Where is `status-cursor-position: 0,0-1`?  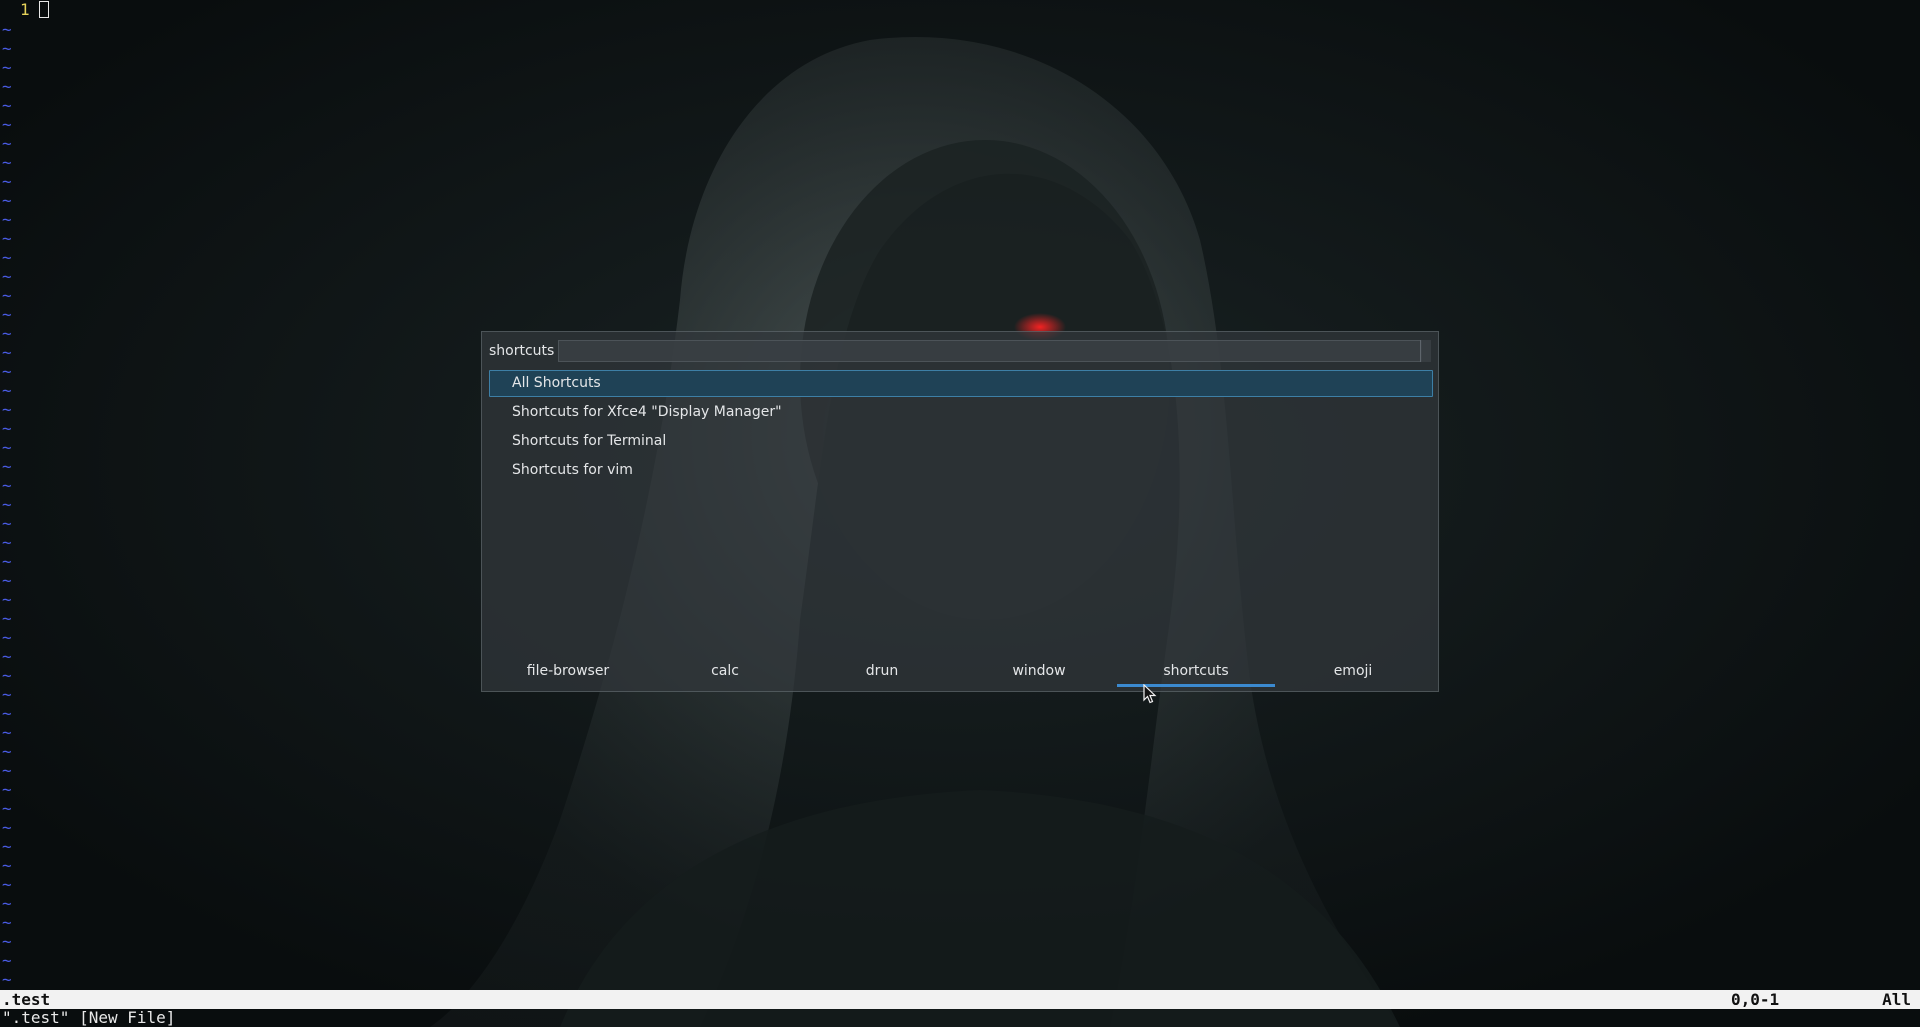 status-cursor-position: 0,0-1 is located at coordinates (1755, 999).